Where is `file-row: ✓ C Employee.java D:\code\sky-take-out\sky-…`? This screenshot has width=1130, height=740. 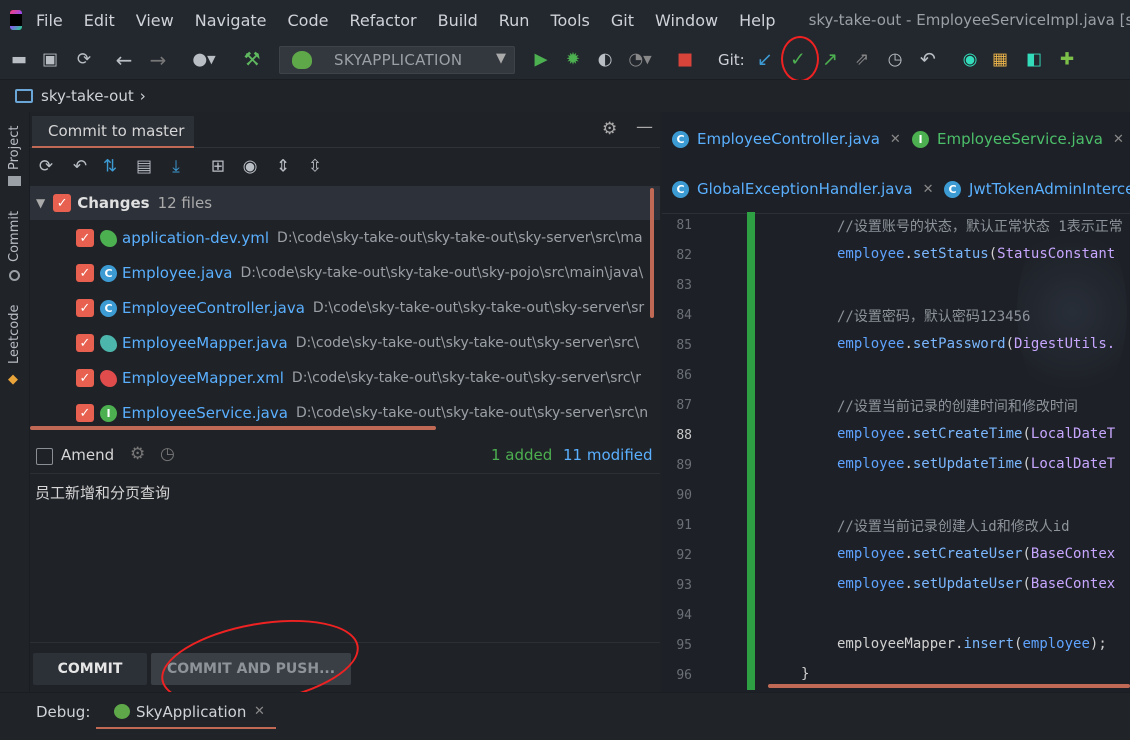
file-row: ✓ C Employee.java D:\code\sky-take-out\sky-… is located at coordinates (345, 273).